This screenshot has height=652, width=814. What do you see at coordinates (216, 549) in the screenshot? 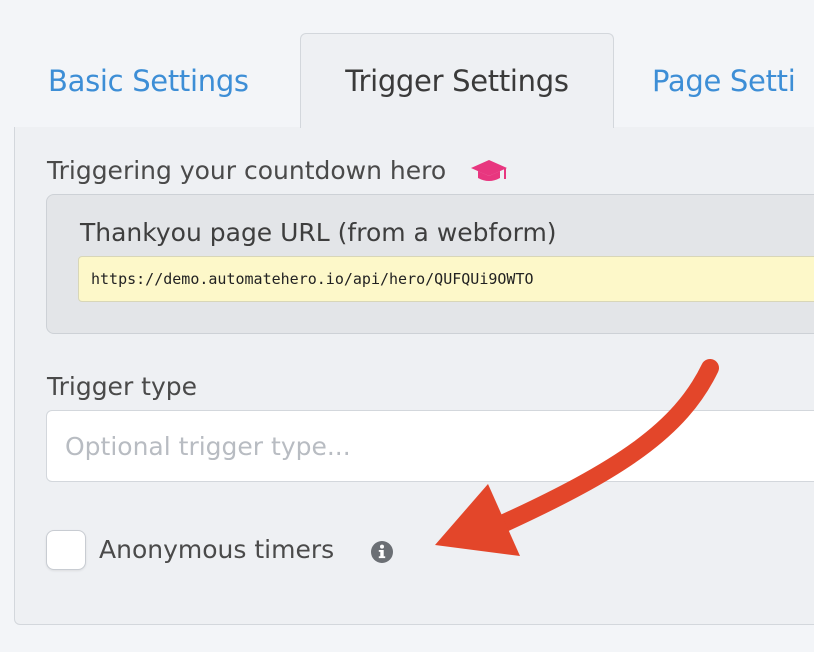
I see `anonymous-timers-label: Anonymous timers` at bounding box center [216, 549].